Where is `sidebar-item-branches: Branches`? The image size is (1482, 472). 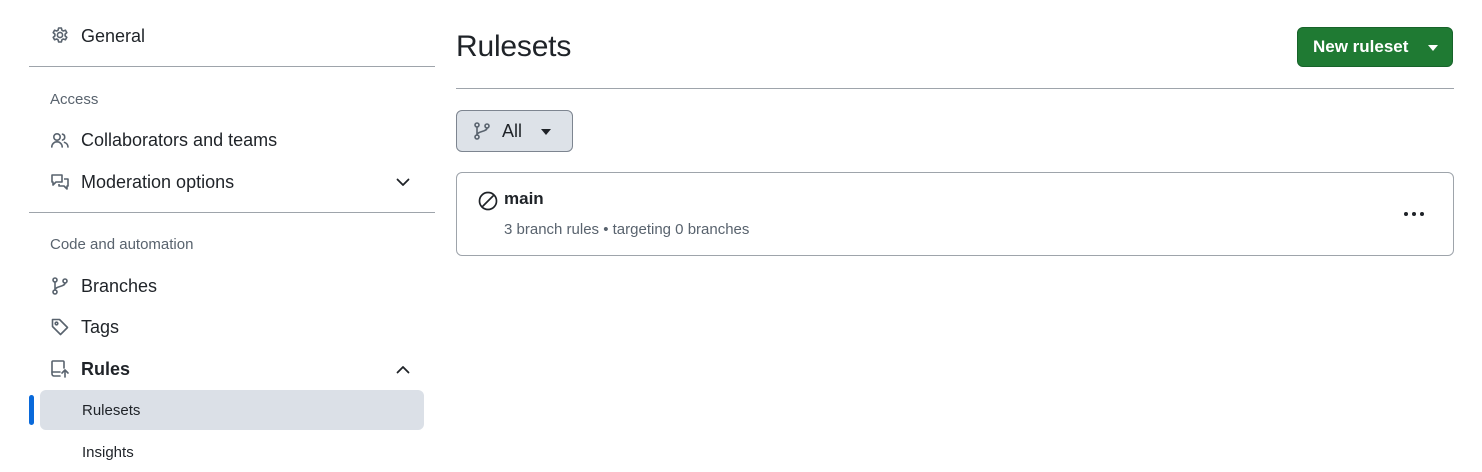 sidebar-item-branches: Branches is located at coordinates (103, 286).